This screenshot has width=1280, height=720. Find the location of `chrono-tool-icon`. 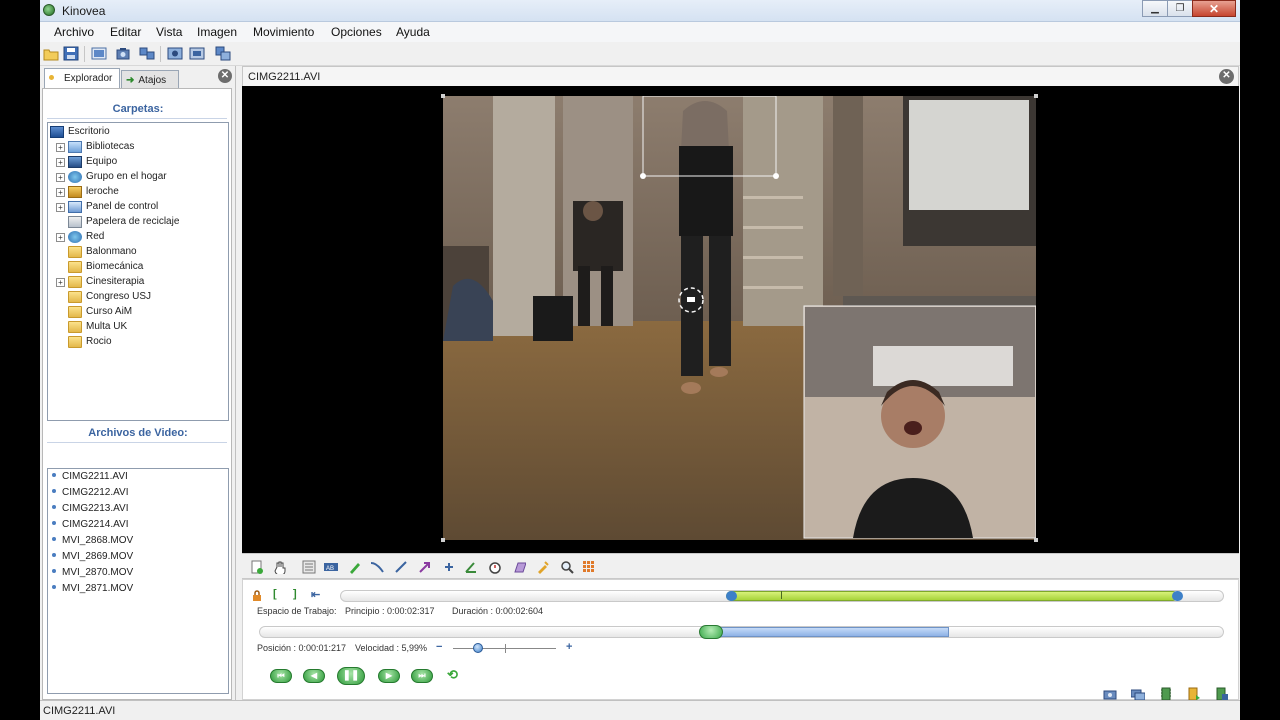

chrono-tool-icon is located at coordinates (495, 567).